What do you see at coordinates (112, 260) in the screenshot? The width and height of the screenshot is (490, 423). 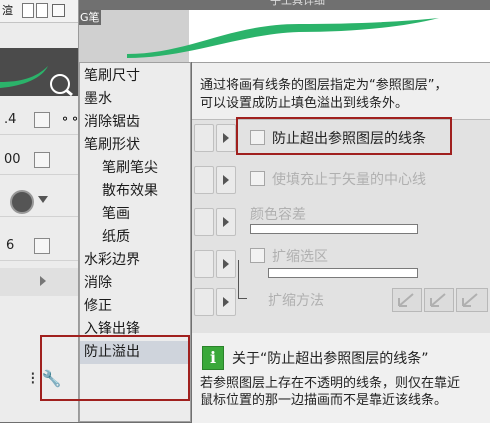 I see `category-watercolor-edge: 水彩边界` at bounding box center [112, 260].